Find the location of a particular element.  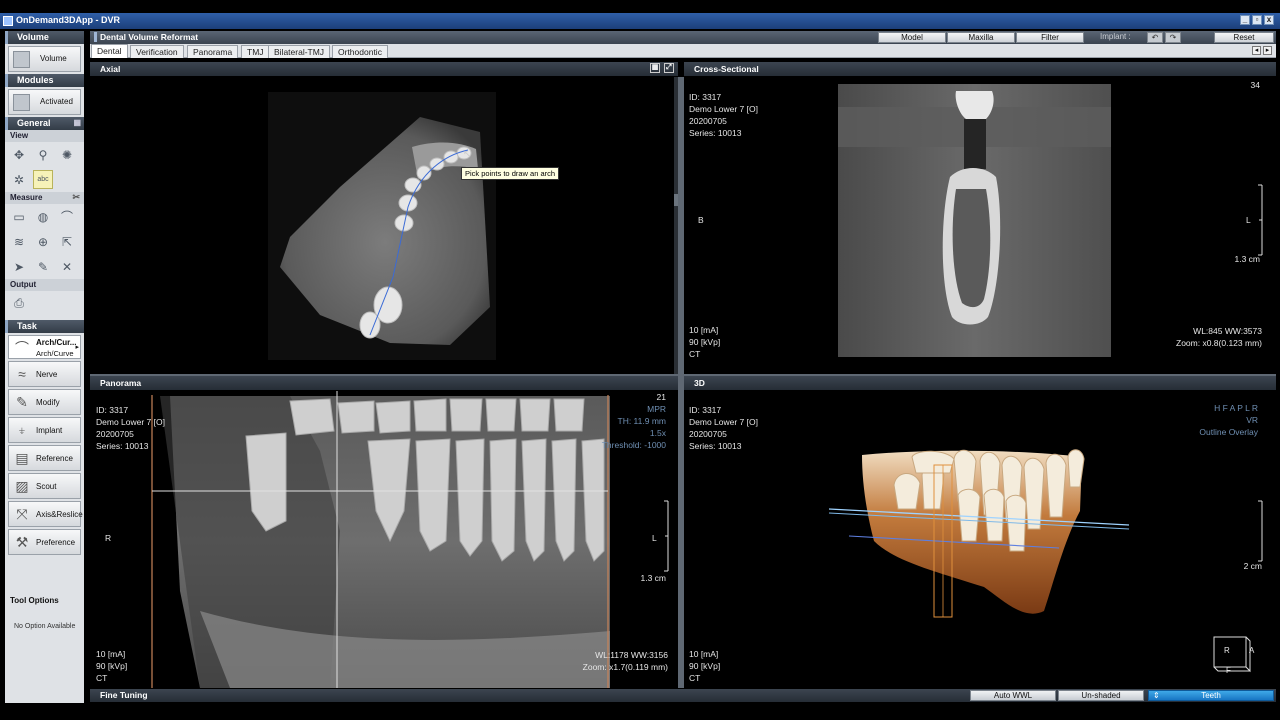

threed-outline-overlay: Outline Overlay is located at coordinates (1228, 432).